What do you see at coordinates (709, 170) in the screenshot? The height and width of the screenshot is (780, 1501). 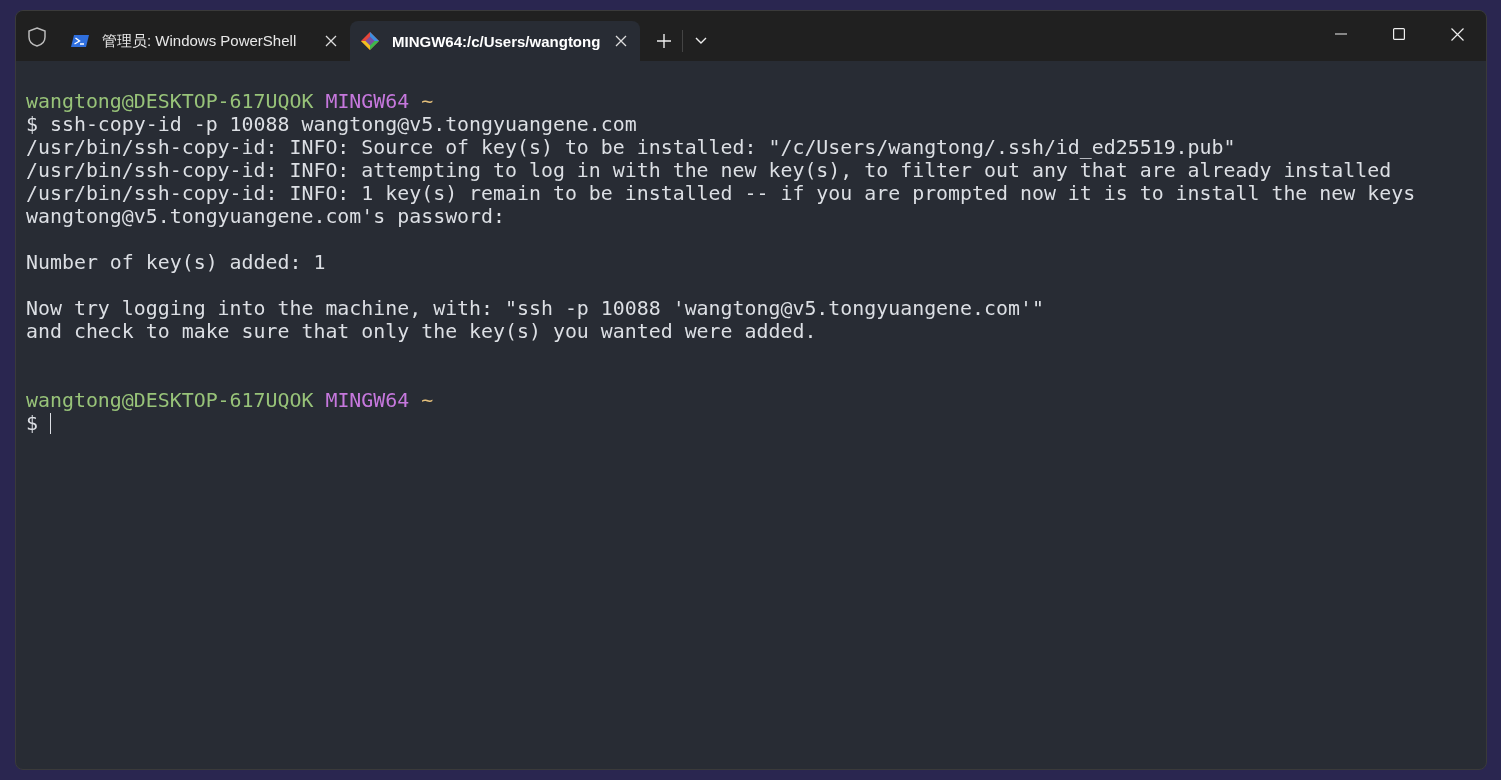 I see `terminal-text: /usr/bin/ssh-copy-id: INFO: attempting to log in with the new key(s), to filter out any that are already installed` at bounding box center [709, 170].